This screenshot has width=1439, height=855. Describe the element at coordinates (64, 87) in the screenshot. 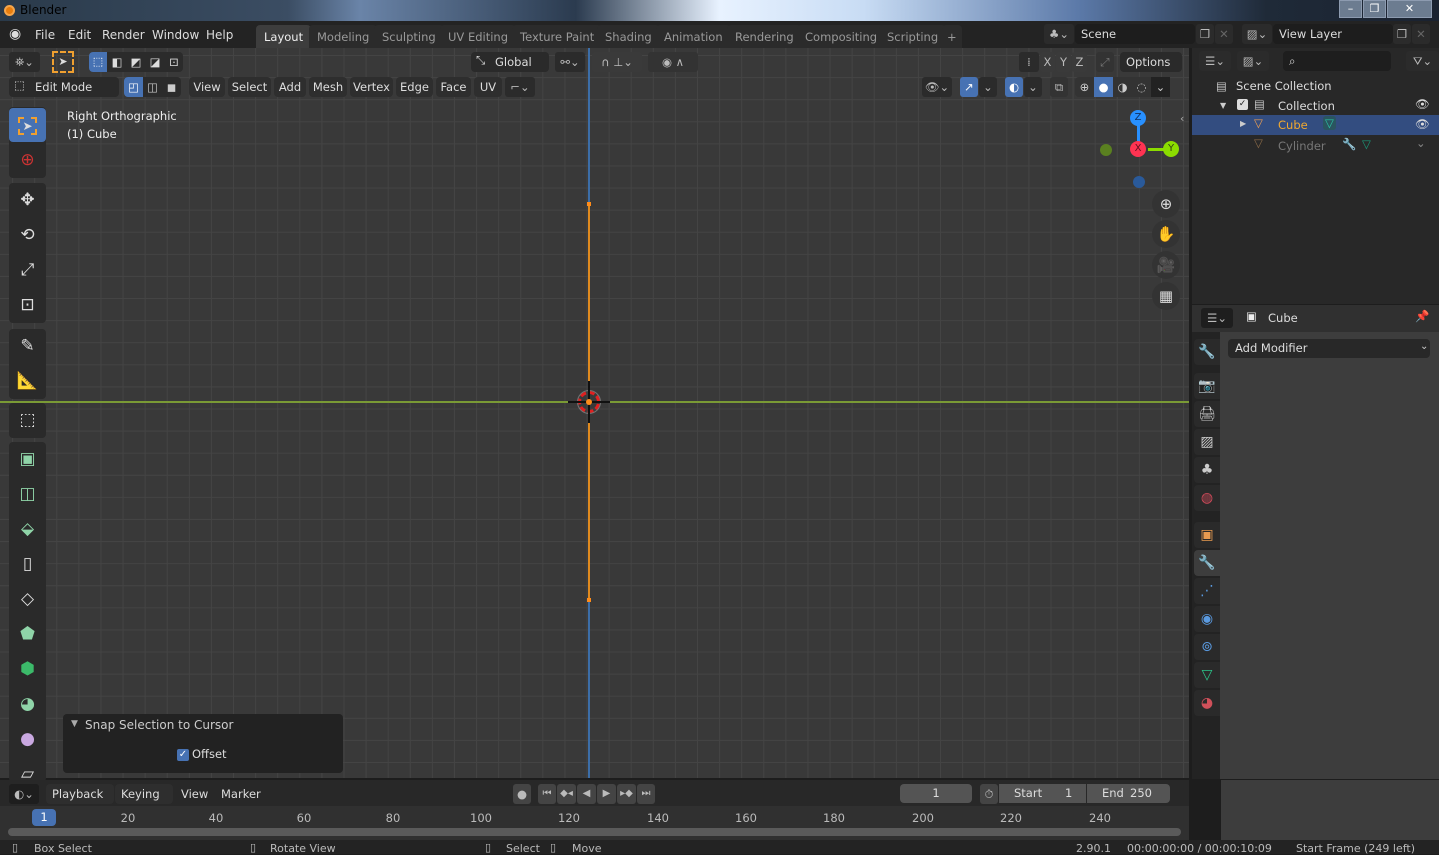

I see `mode-dropdown: Edit Mode` at that location.